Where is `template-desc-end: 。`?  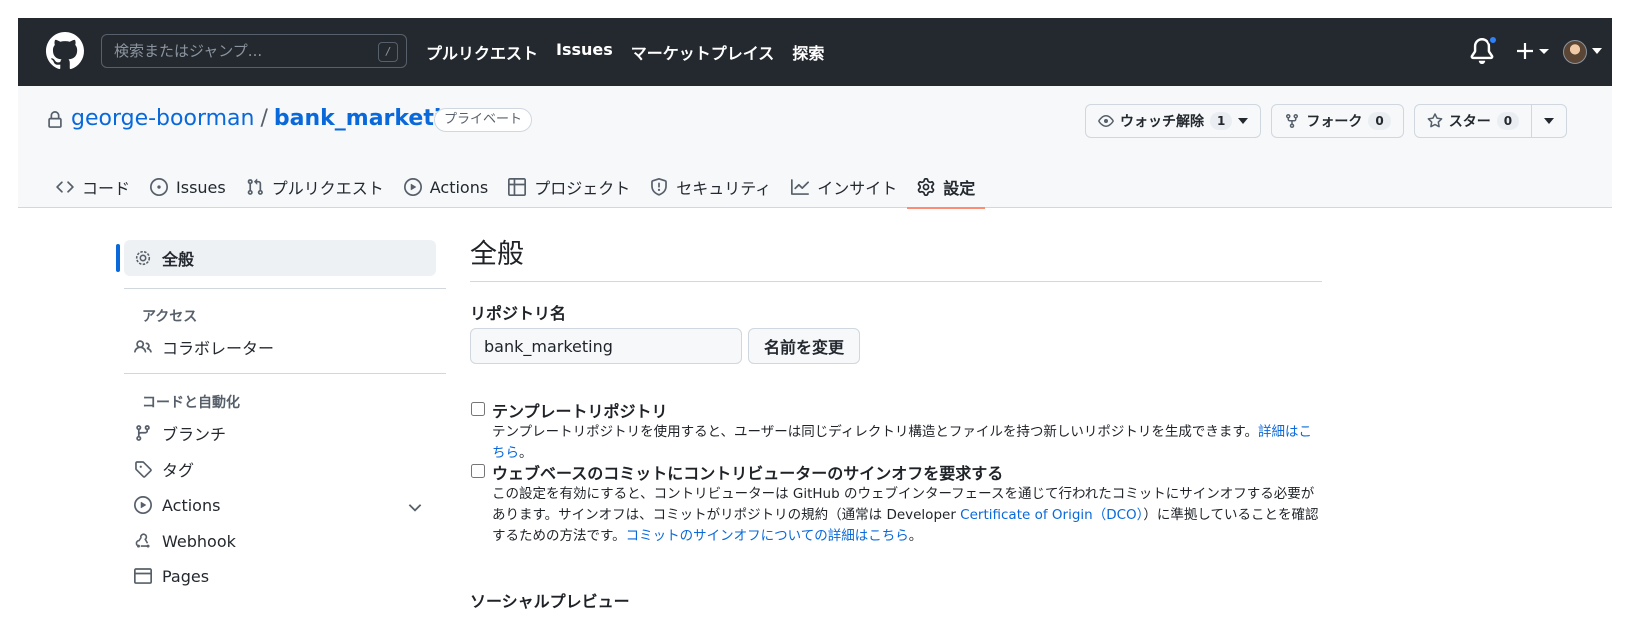 template-desc-end: 。 is located at coordinates (526, 453).